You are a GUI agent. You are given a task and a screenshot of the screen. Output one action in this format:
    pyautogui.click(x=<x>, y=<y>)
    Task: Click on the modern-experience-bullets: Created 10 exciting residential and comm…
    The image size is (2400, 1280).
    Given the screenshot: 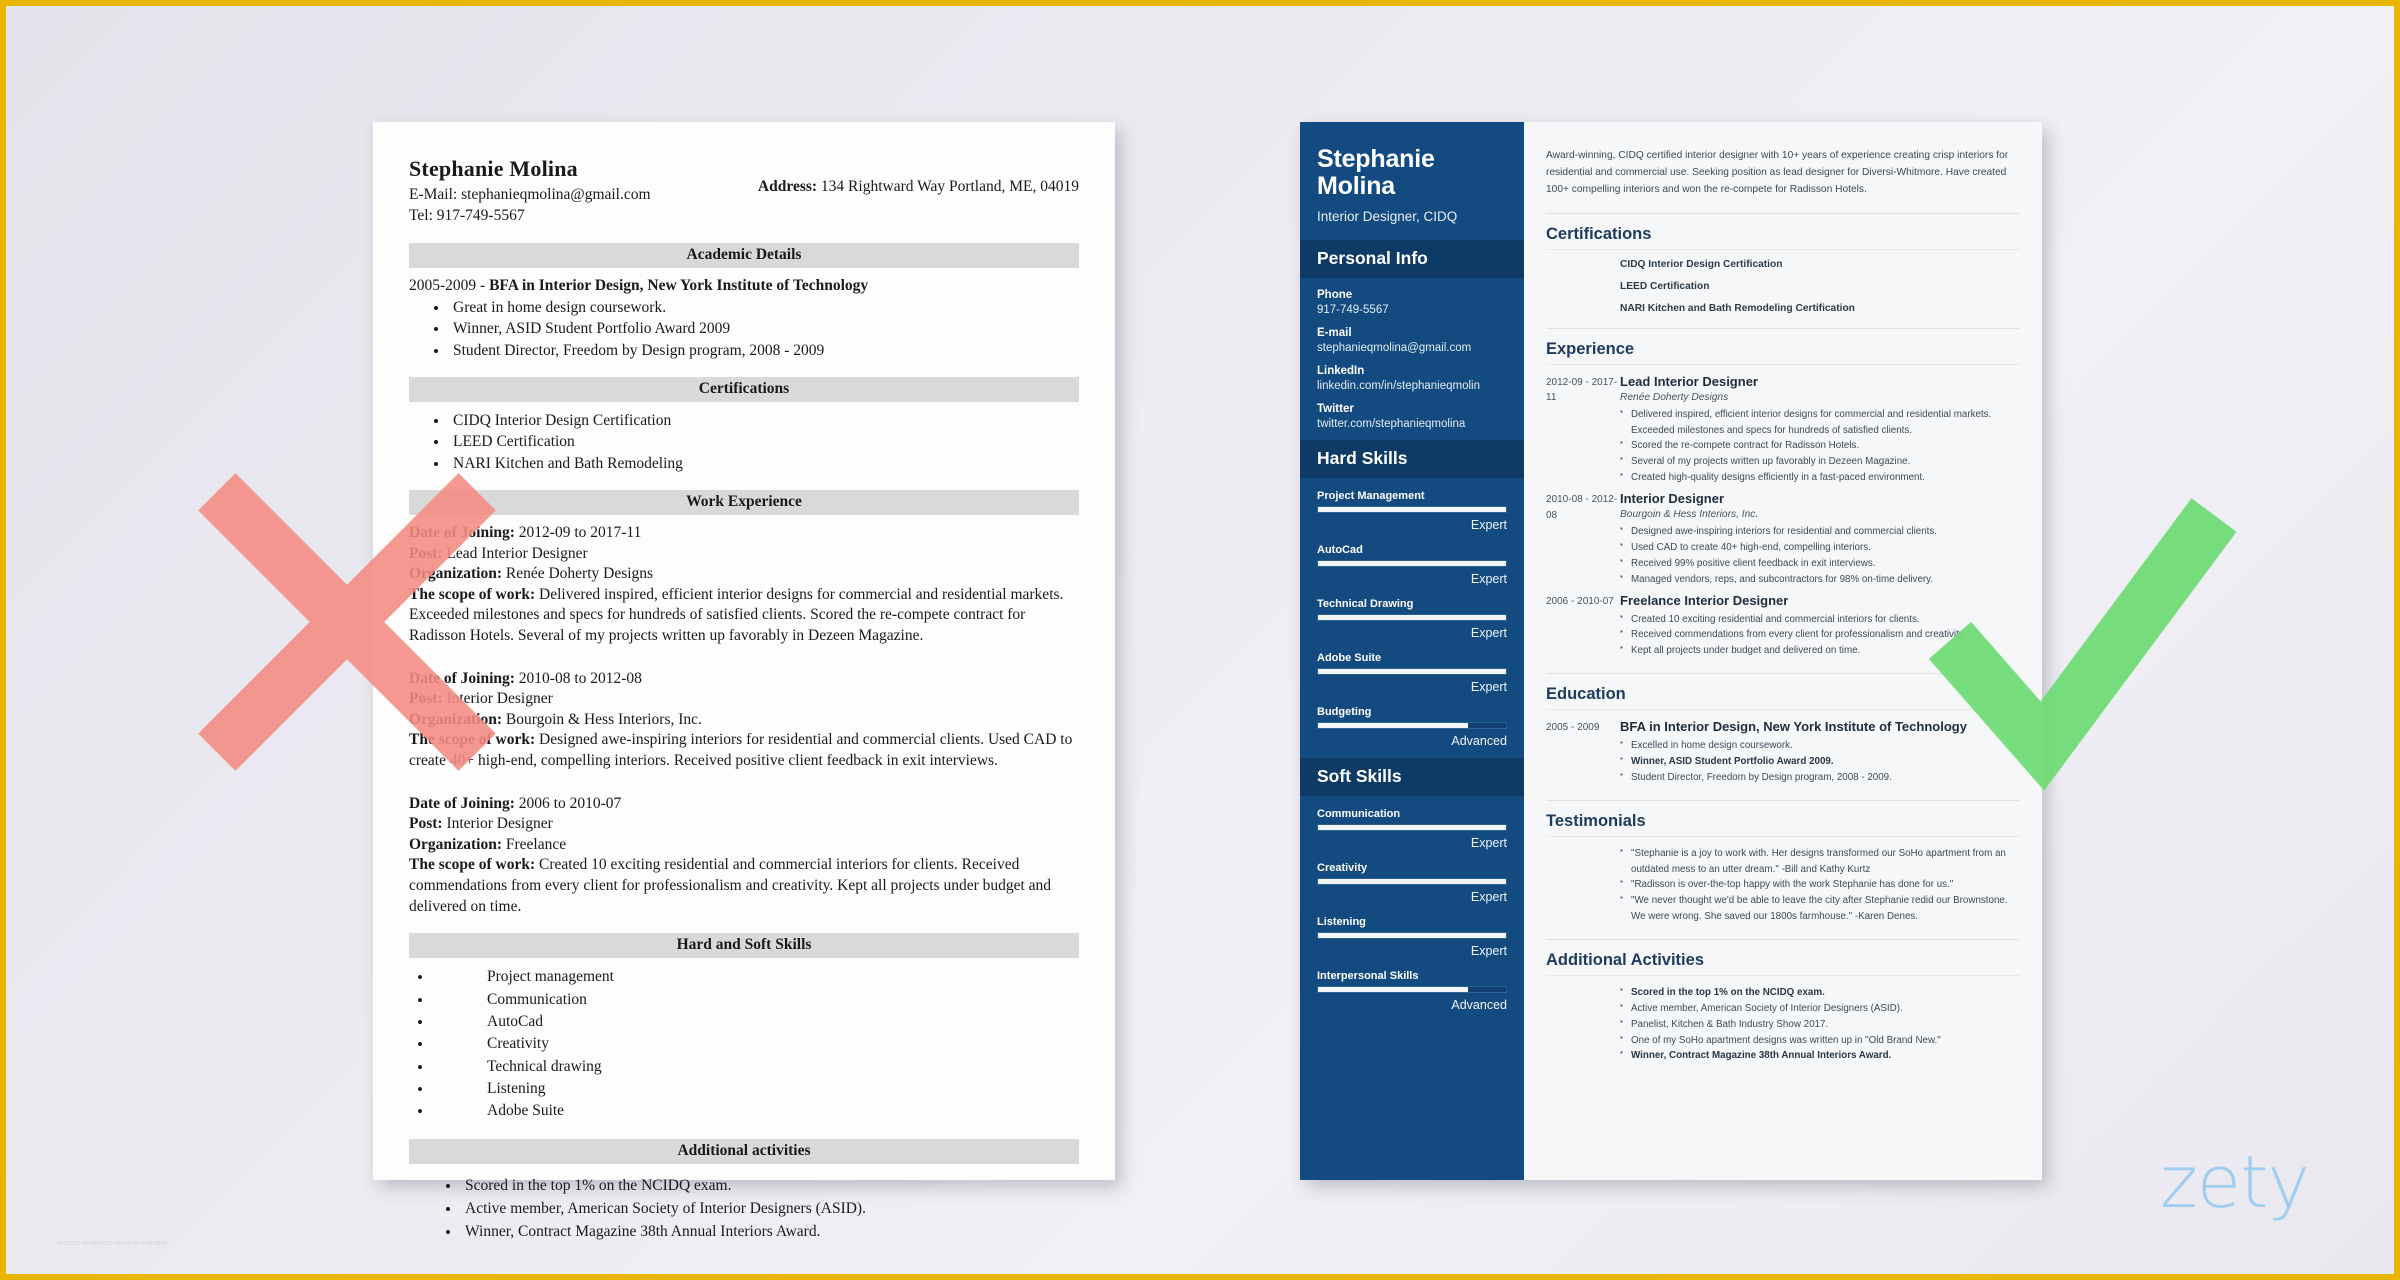 What is the action you would take?
    pyautogui.click(x=1820, y=635)
    